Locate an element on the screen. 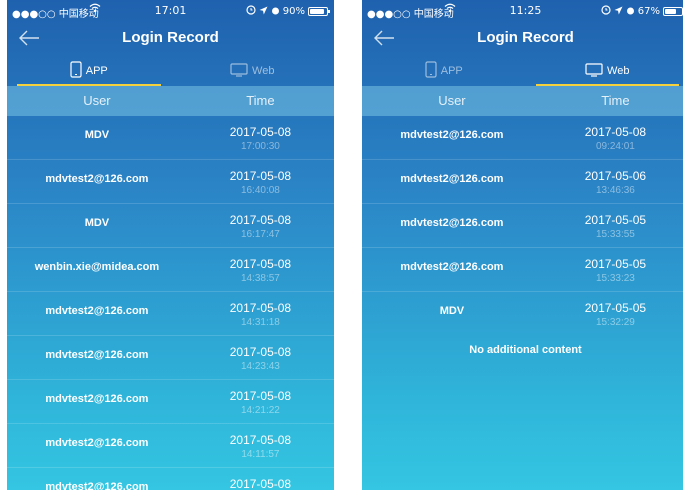 The width and height of the screenshot is (683, 490). table-row: MDV 2017-05-08 17:00:30 is located at coordinates (170, 138).